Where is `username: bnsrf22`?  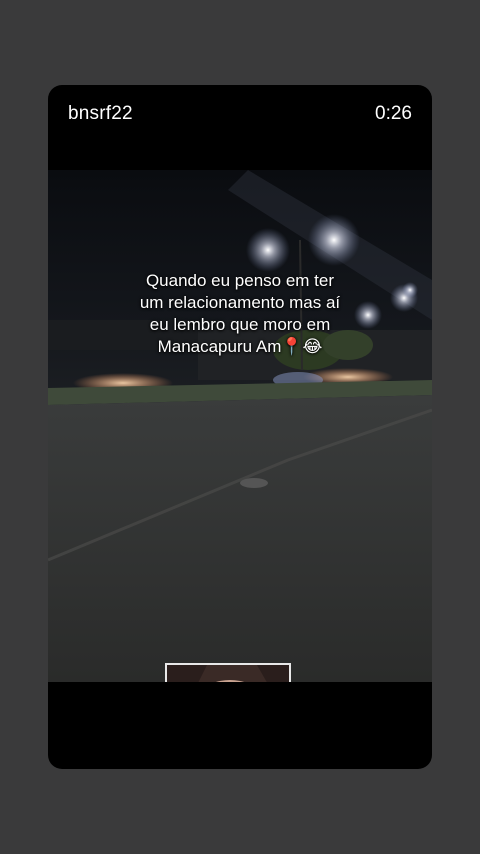
username: bnsrf22 is located at coordinates (100, 114).